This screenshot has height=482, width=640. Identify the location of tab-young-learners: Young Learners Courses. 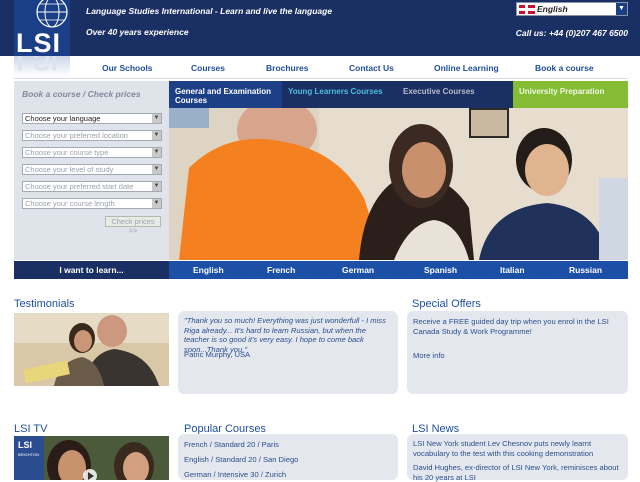
(339, 94).